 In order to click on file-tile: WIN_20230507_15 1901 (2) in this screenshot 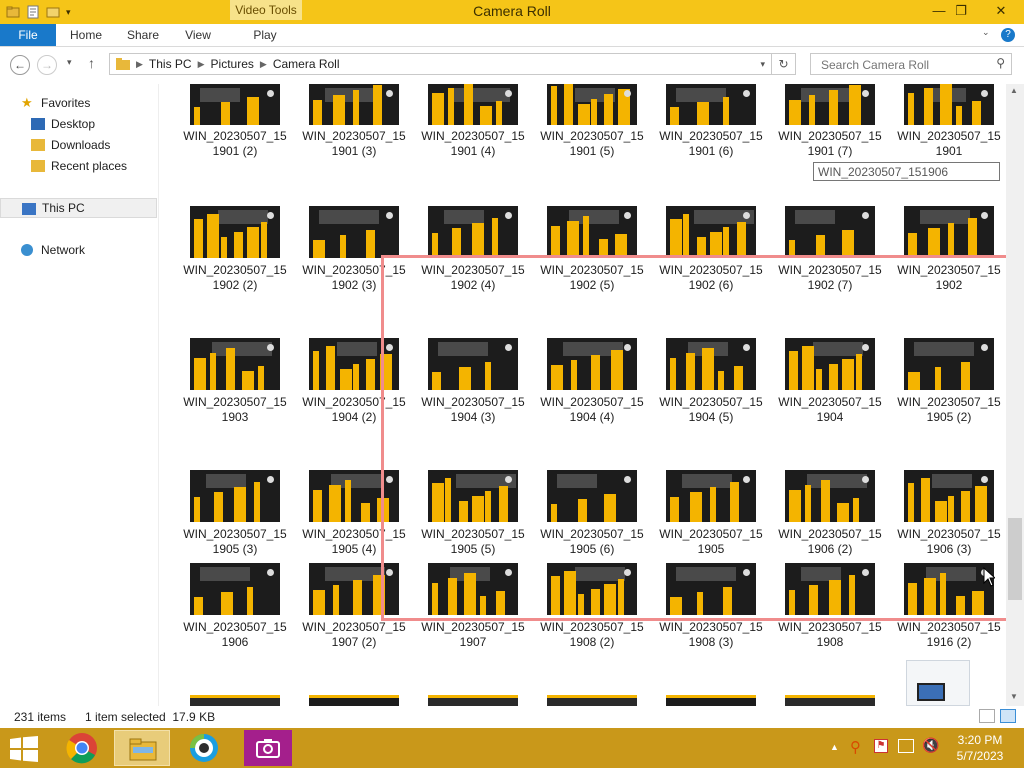, I will do `click(235, 126)`.